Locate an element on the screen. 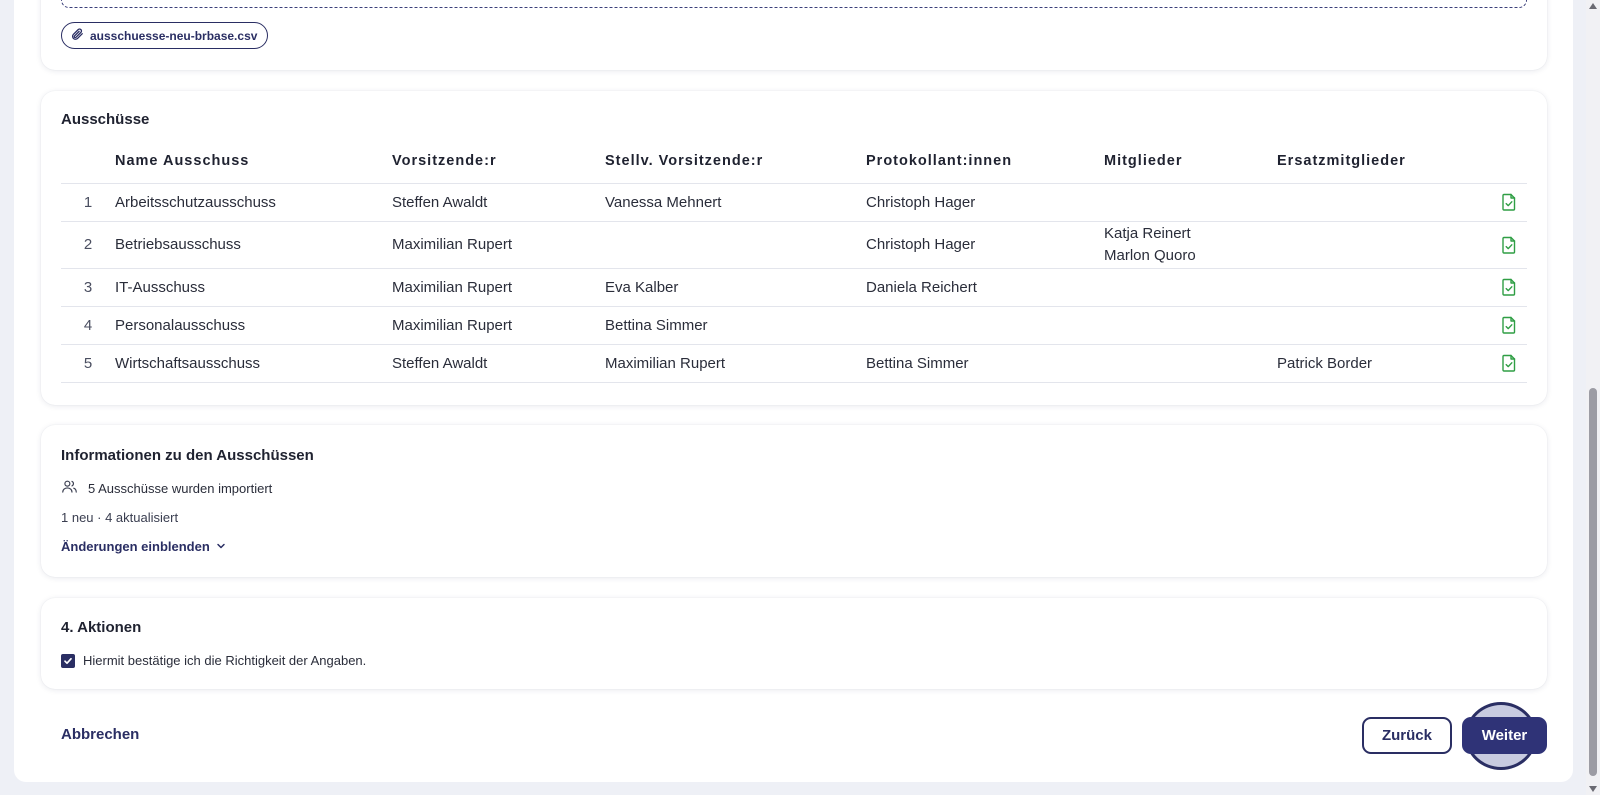 This screenshot has height=795, width=1600. minutes-taker-name is located at coordinates (985, 325).